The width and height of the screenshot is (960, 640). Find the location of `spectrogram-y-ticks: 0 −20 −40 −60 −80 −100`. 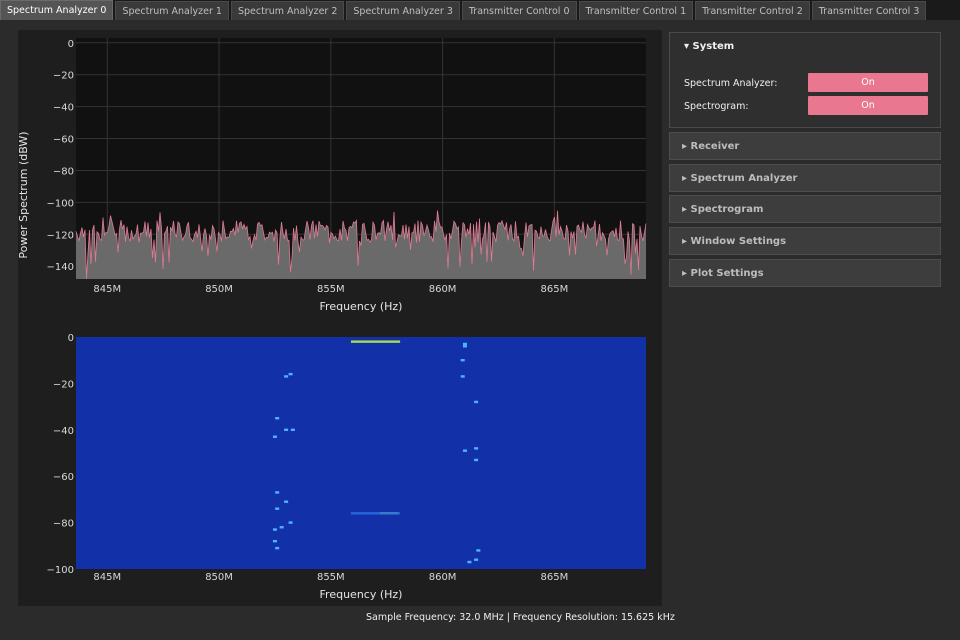

spectrogram-y-ticks: 0 −20 −40 −60 −80 −100 is located at coordinates (60, 454).